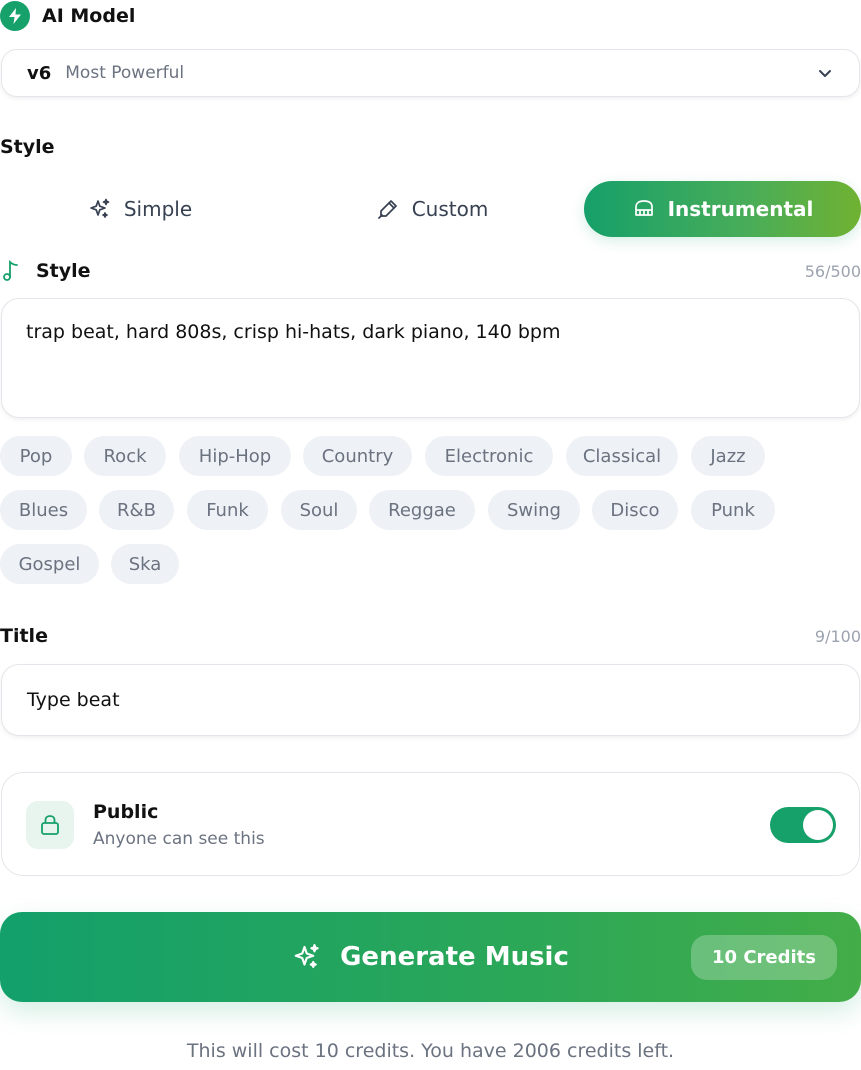 The image size is (861, 1070). I want to click on ai-model-select: v6 Most Powerful, so click(430, 73).